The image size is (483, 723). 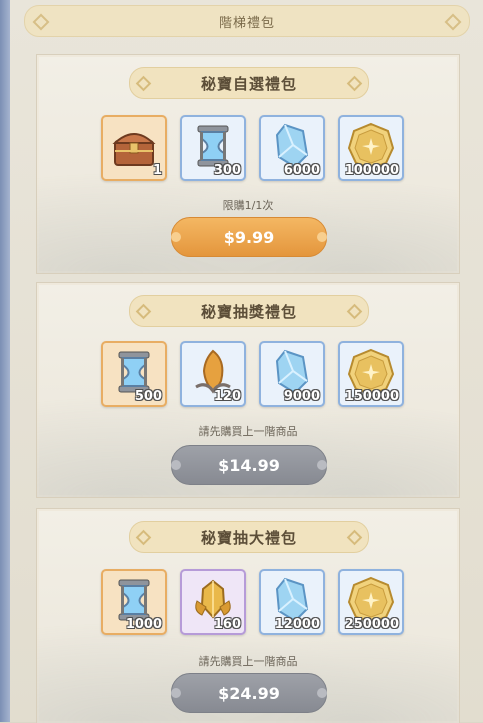 I want to click on pack-title-banner: 秘寶抽大禮包, so click(x=249, y=537).